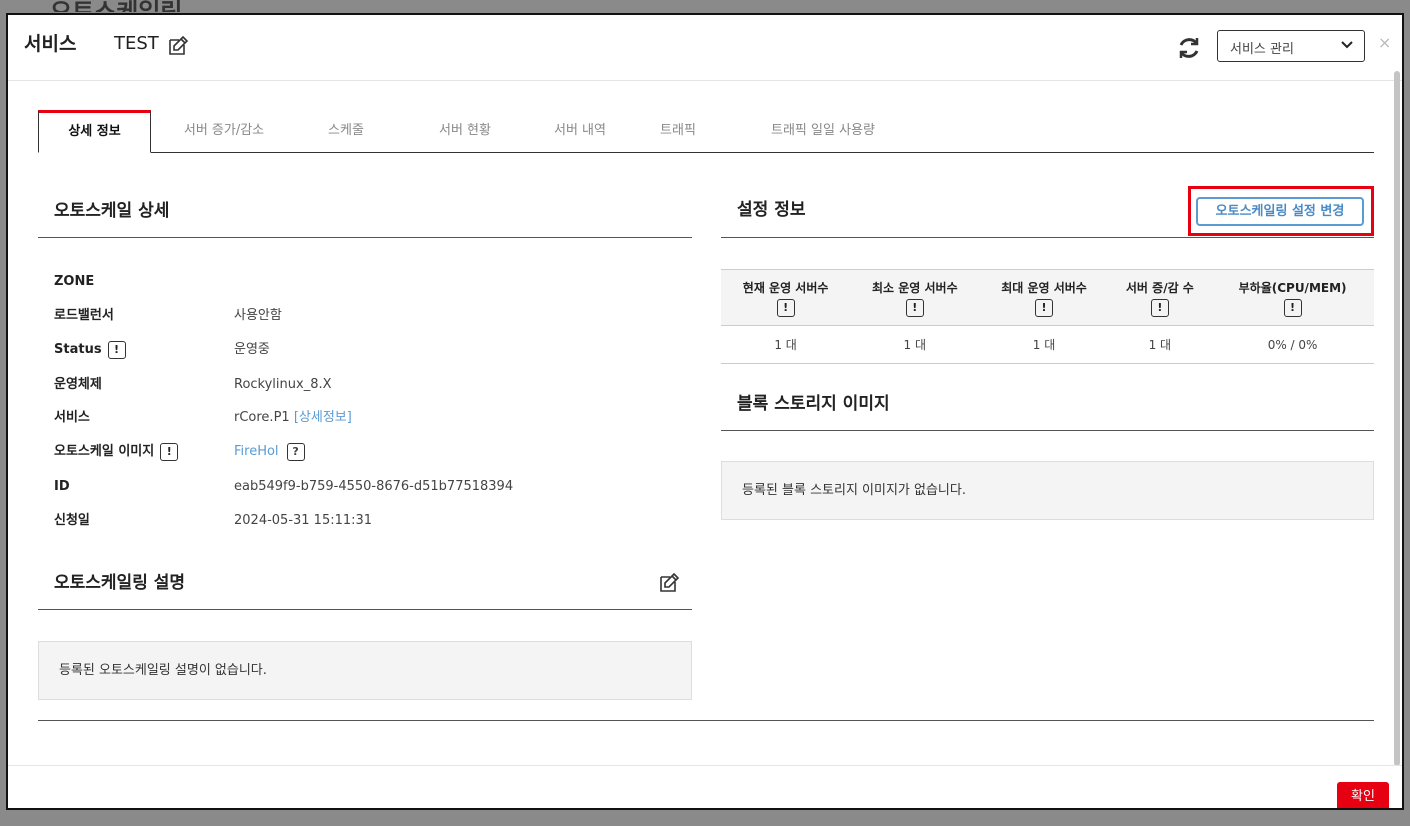  I want to click on detail-row-image: 오토스케일 이미지! FireHol?, so click(179, 452).